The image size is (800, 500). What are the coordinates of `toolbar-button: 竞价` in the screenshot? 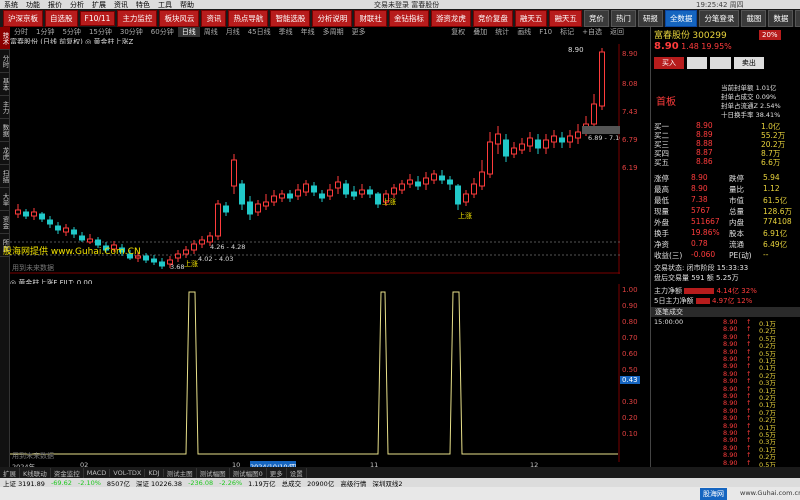 It's located at (596, 18).